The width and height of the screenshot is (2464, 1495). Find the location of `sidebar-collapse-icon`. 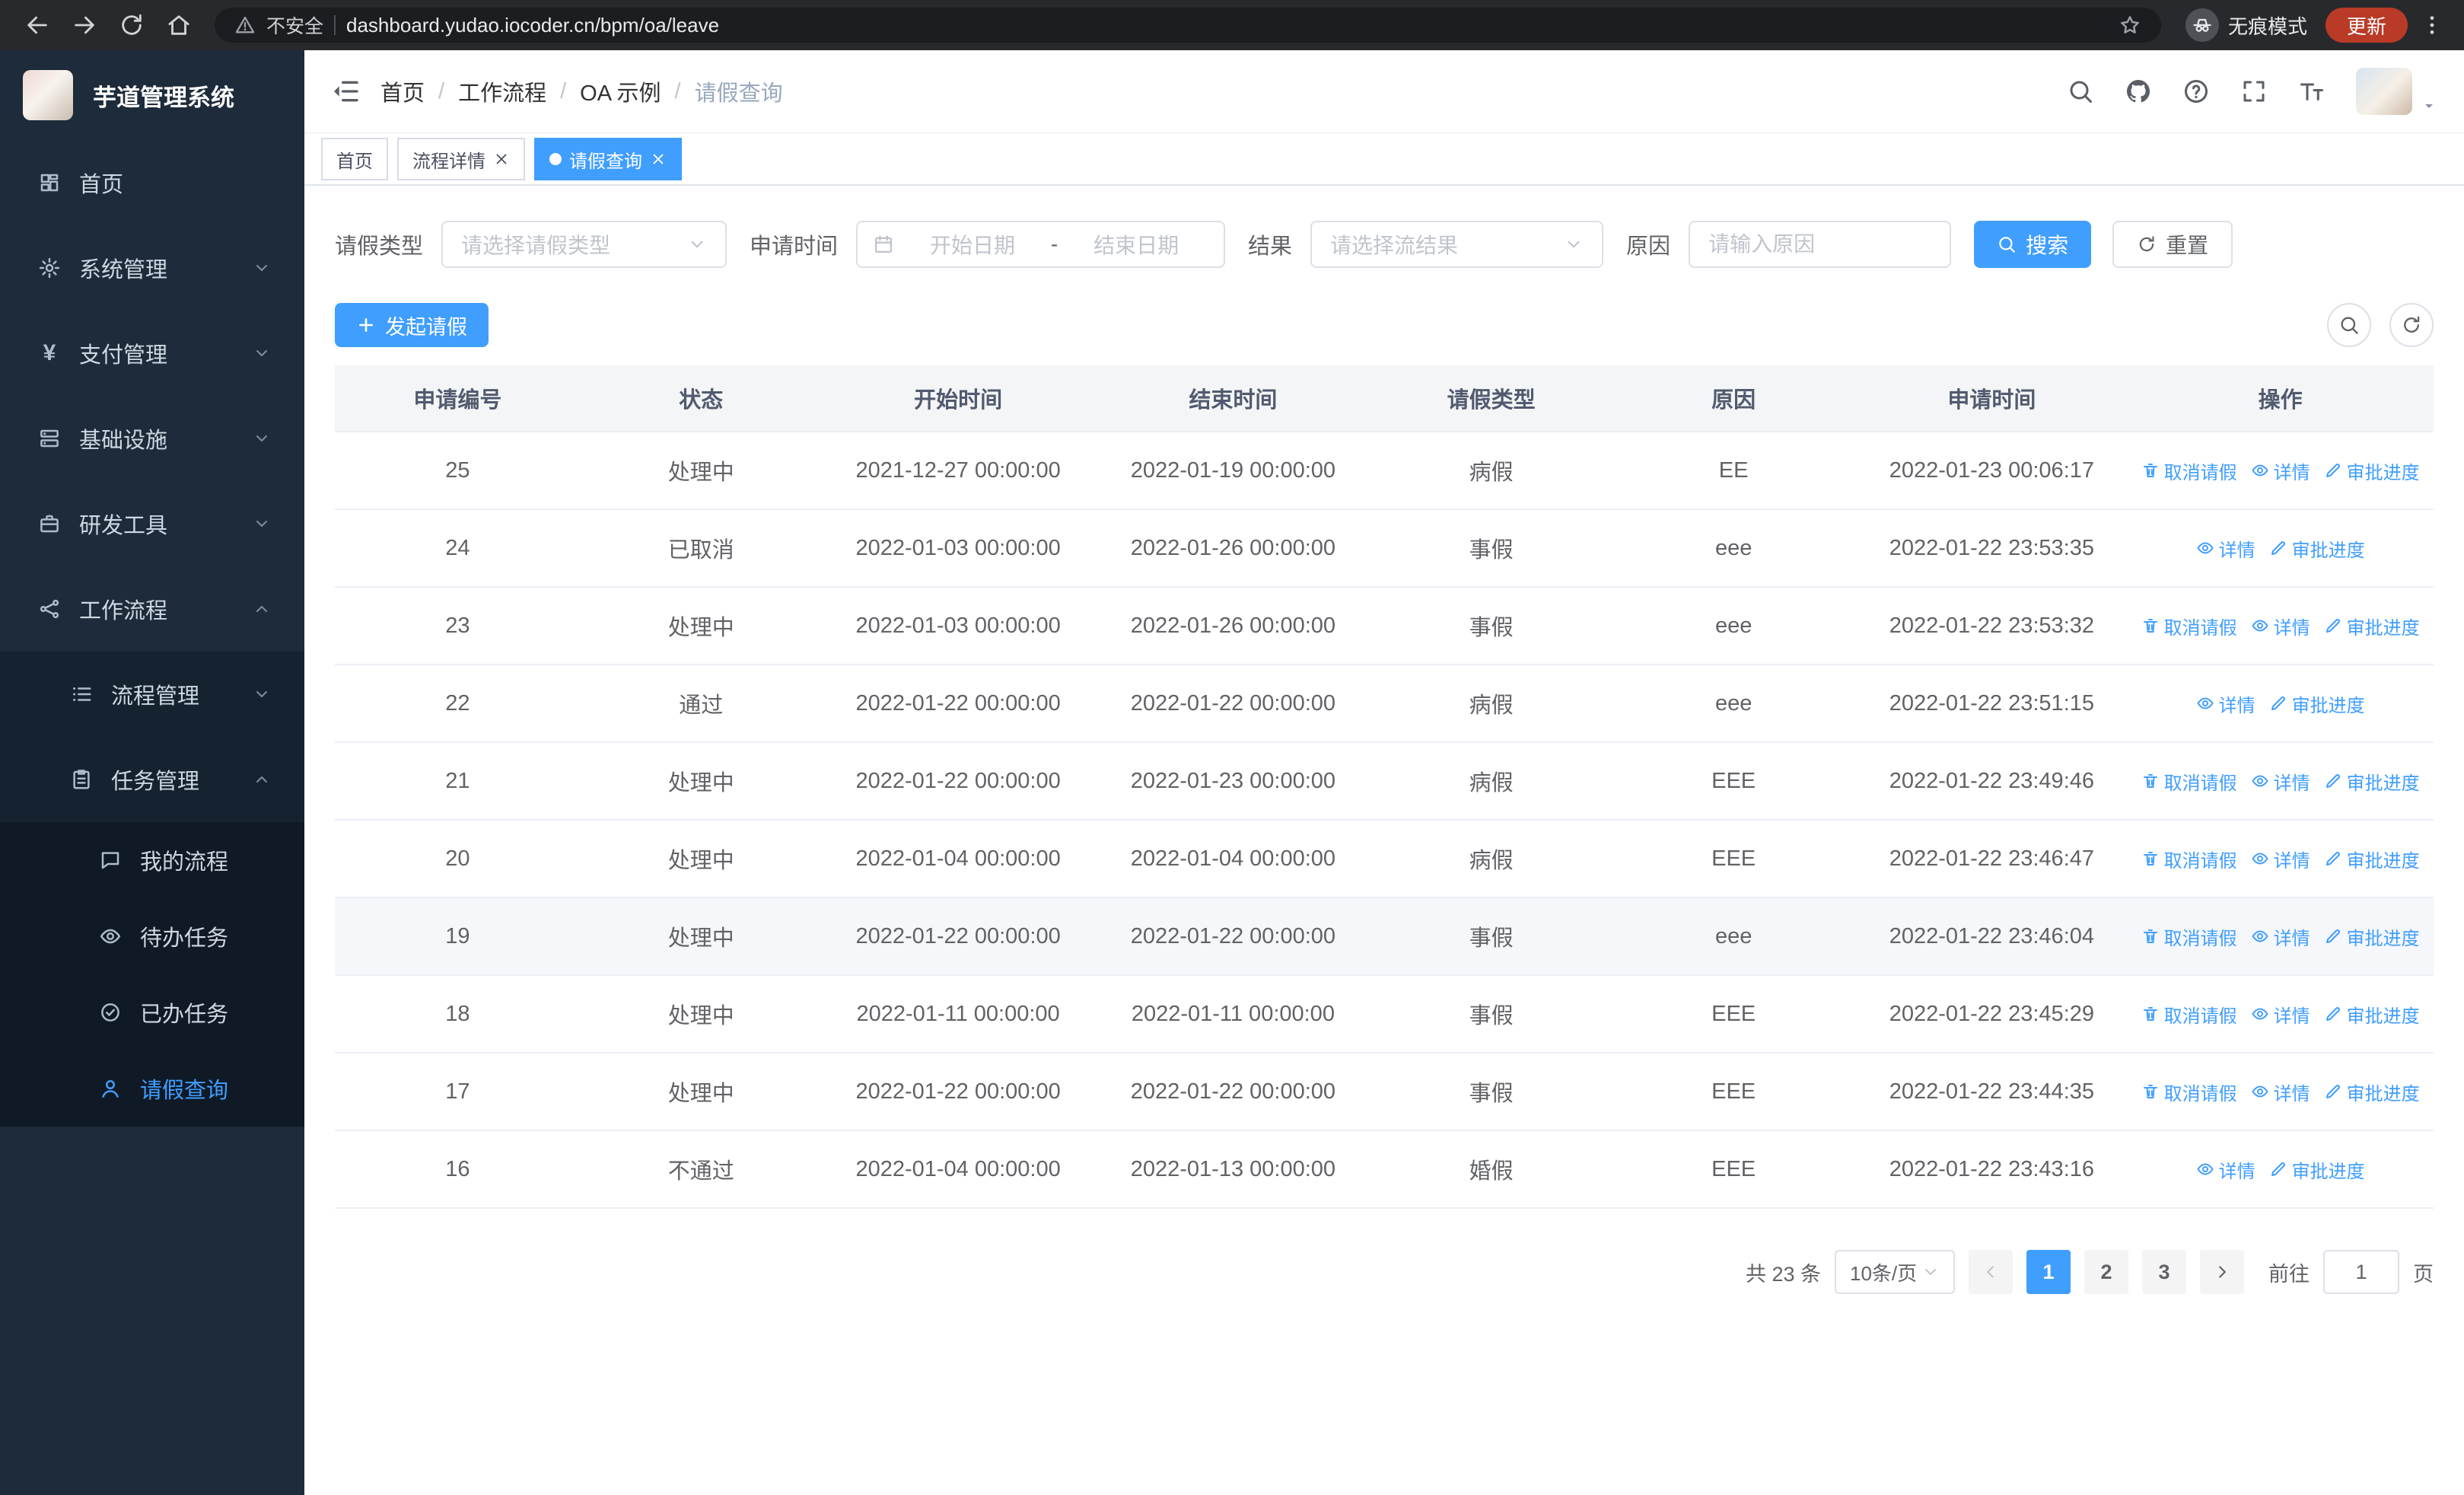

sidebar-collapse-icon is located at coordinates (345, 92).